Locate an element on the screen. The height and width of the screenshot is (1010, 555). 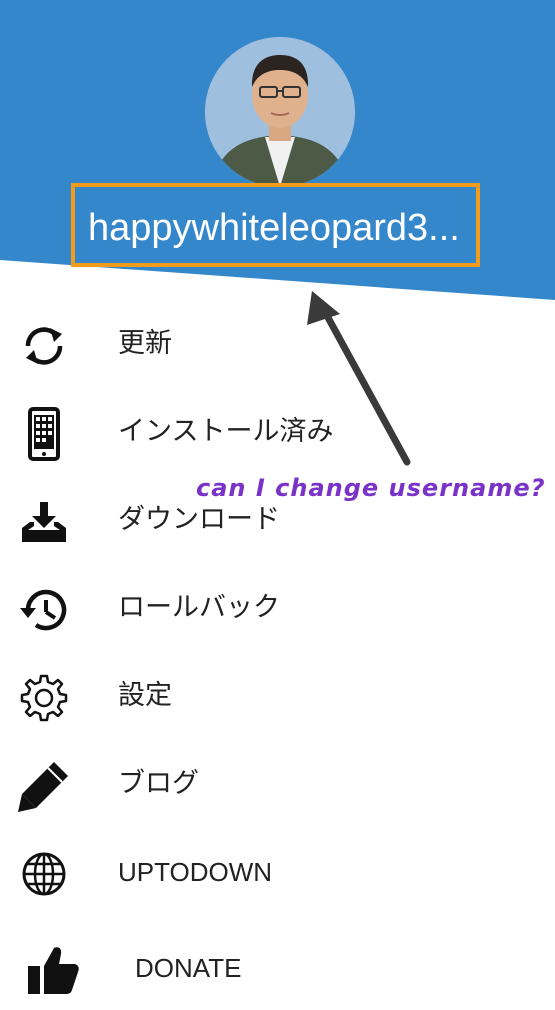
menu-item-label: ダウンロード is located at coordinates (199, 519).